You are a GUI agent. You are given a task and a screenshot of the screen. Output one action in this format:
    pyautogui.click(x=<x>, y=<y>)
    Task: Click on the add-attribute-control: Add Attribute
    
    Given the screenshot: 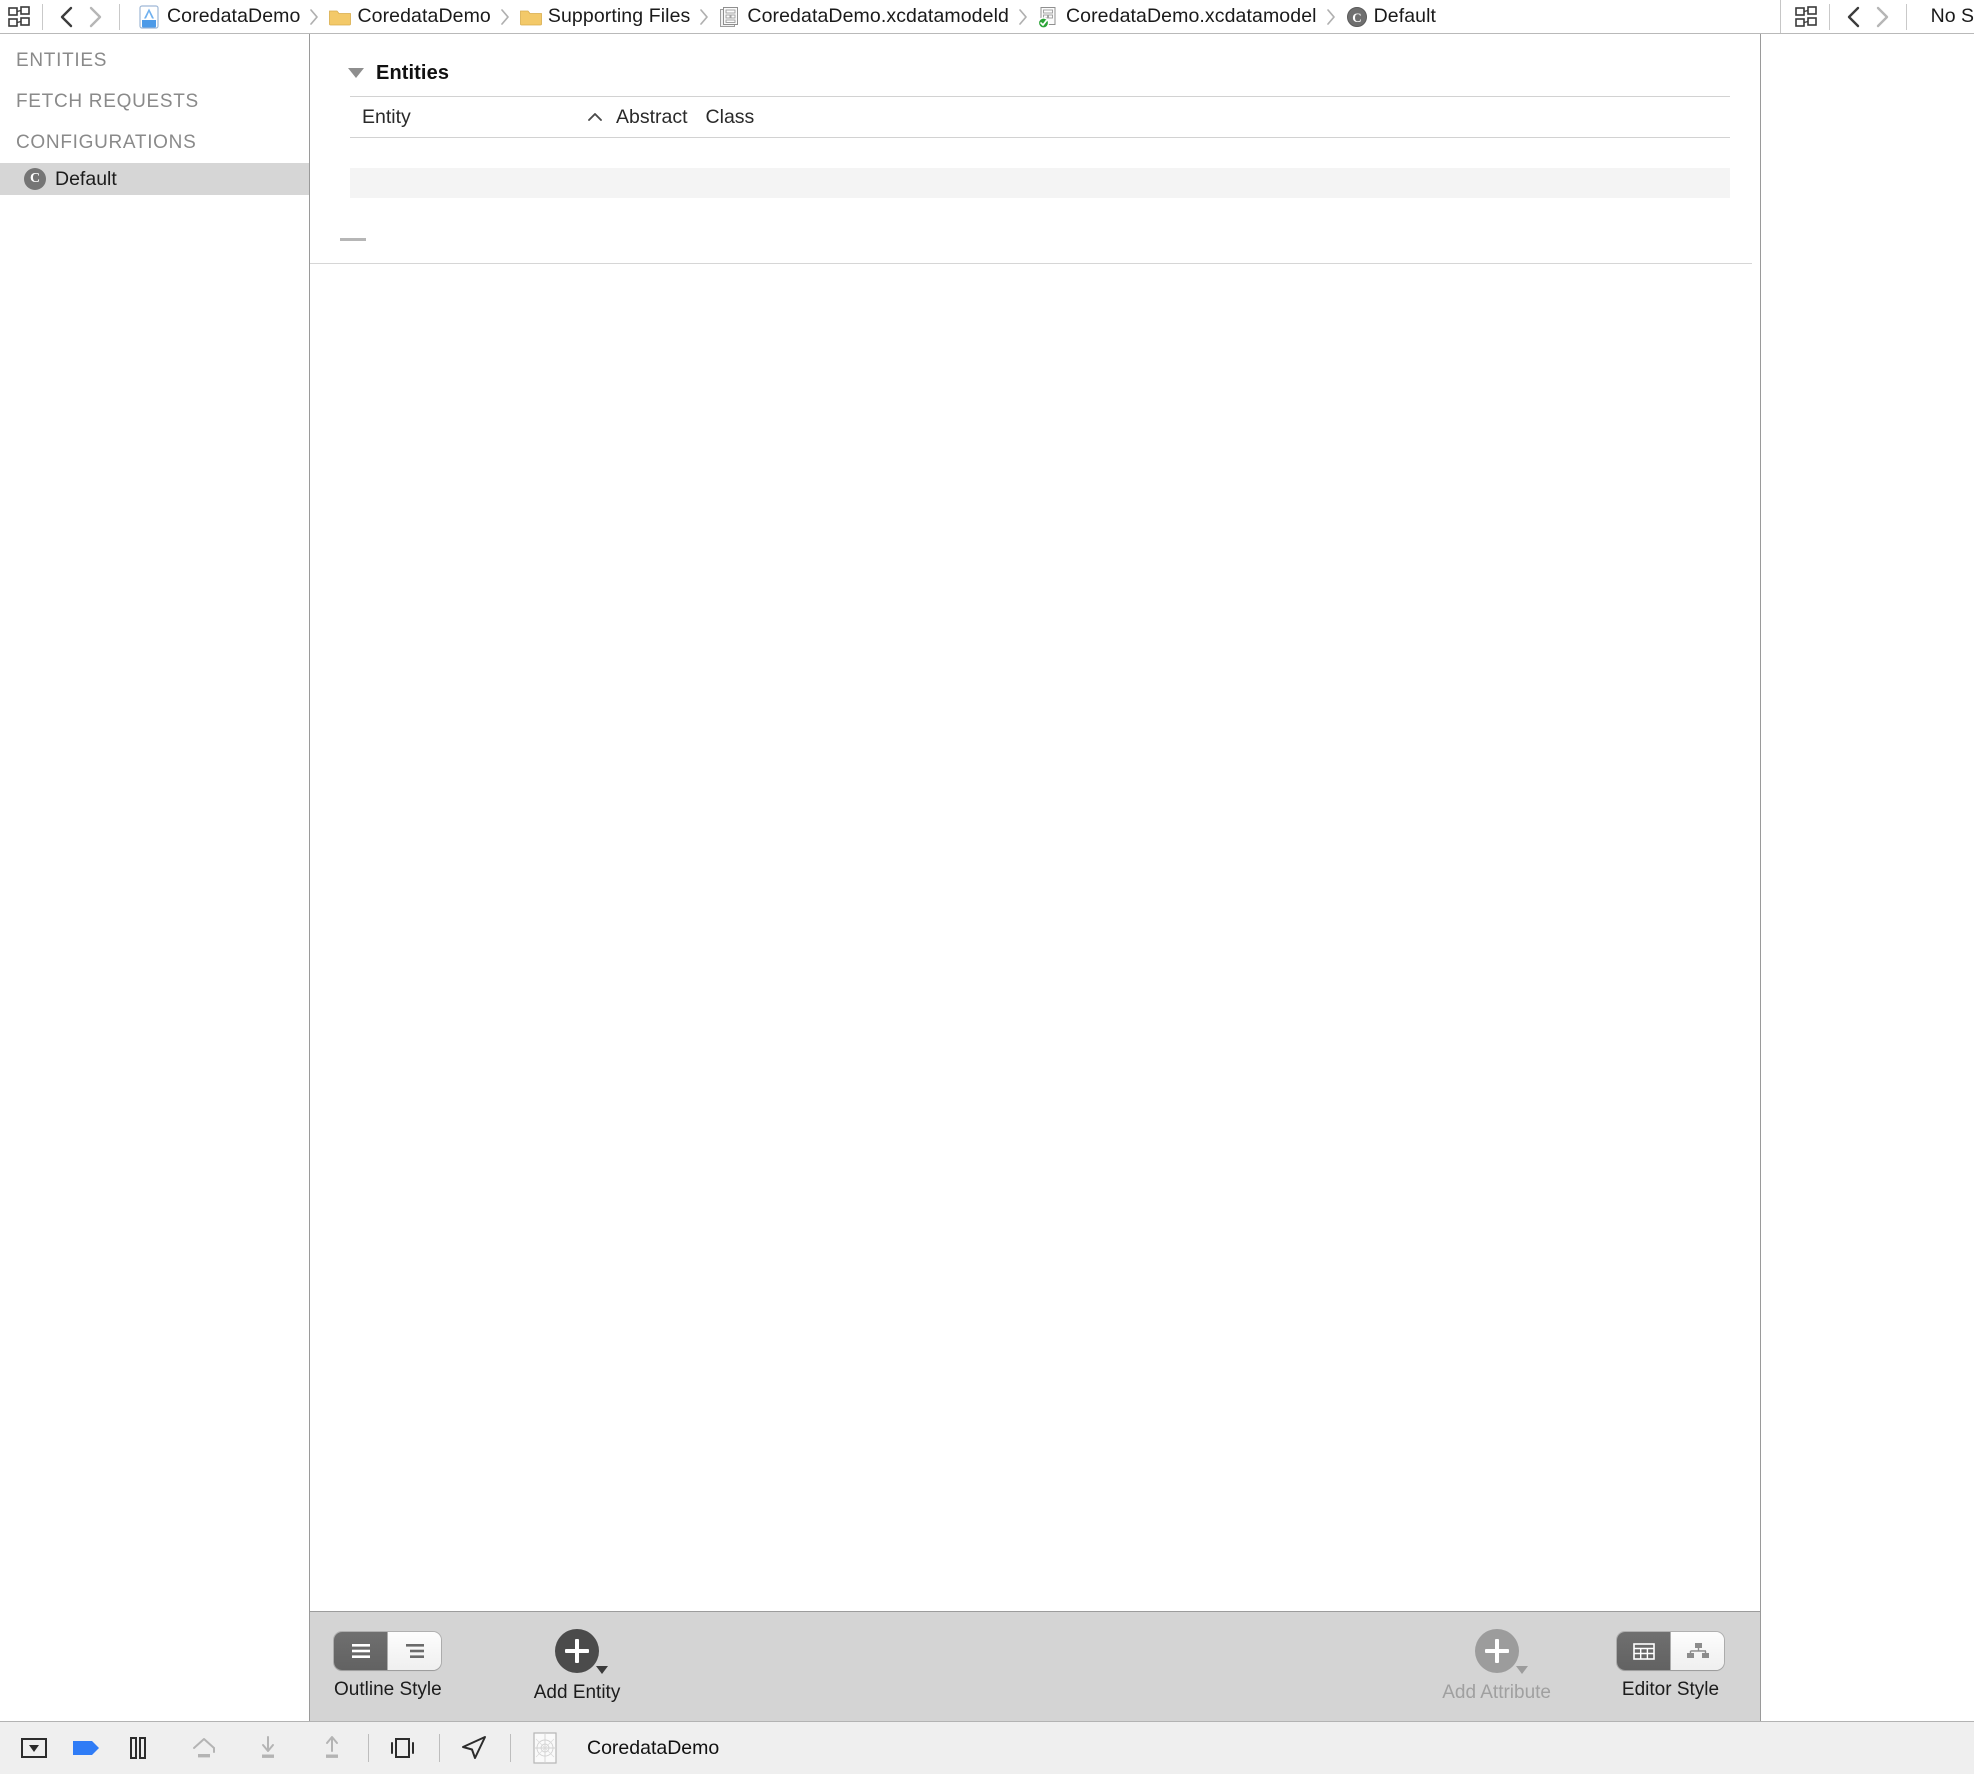 What is the action you would take?
    pyautogui.click(x=1496, y=1666)
    